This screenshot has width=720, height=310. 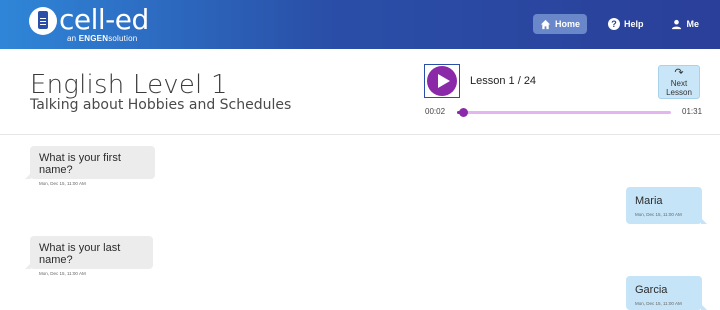 I want to click on nav-me-label: Me, so click(x=692, y=24).